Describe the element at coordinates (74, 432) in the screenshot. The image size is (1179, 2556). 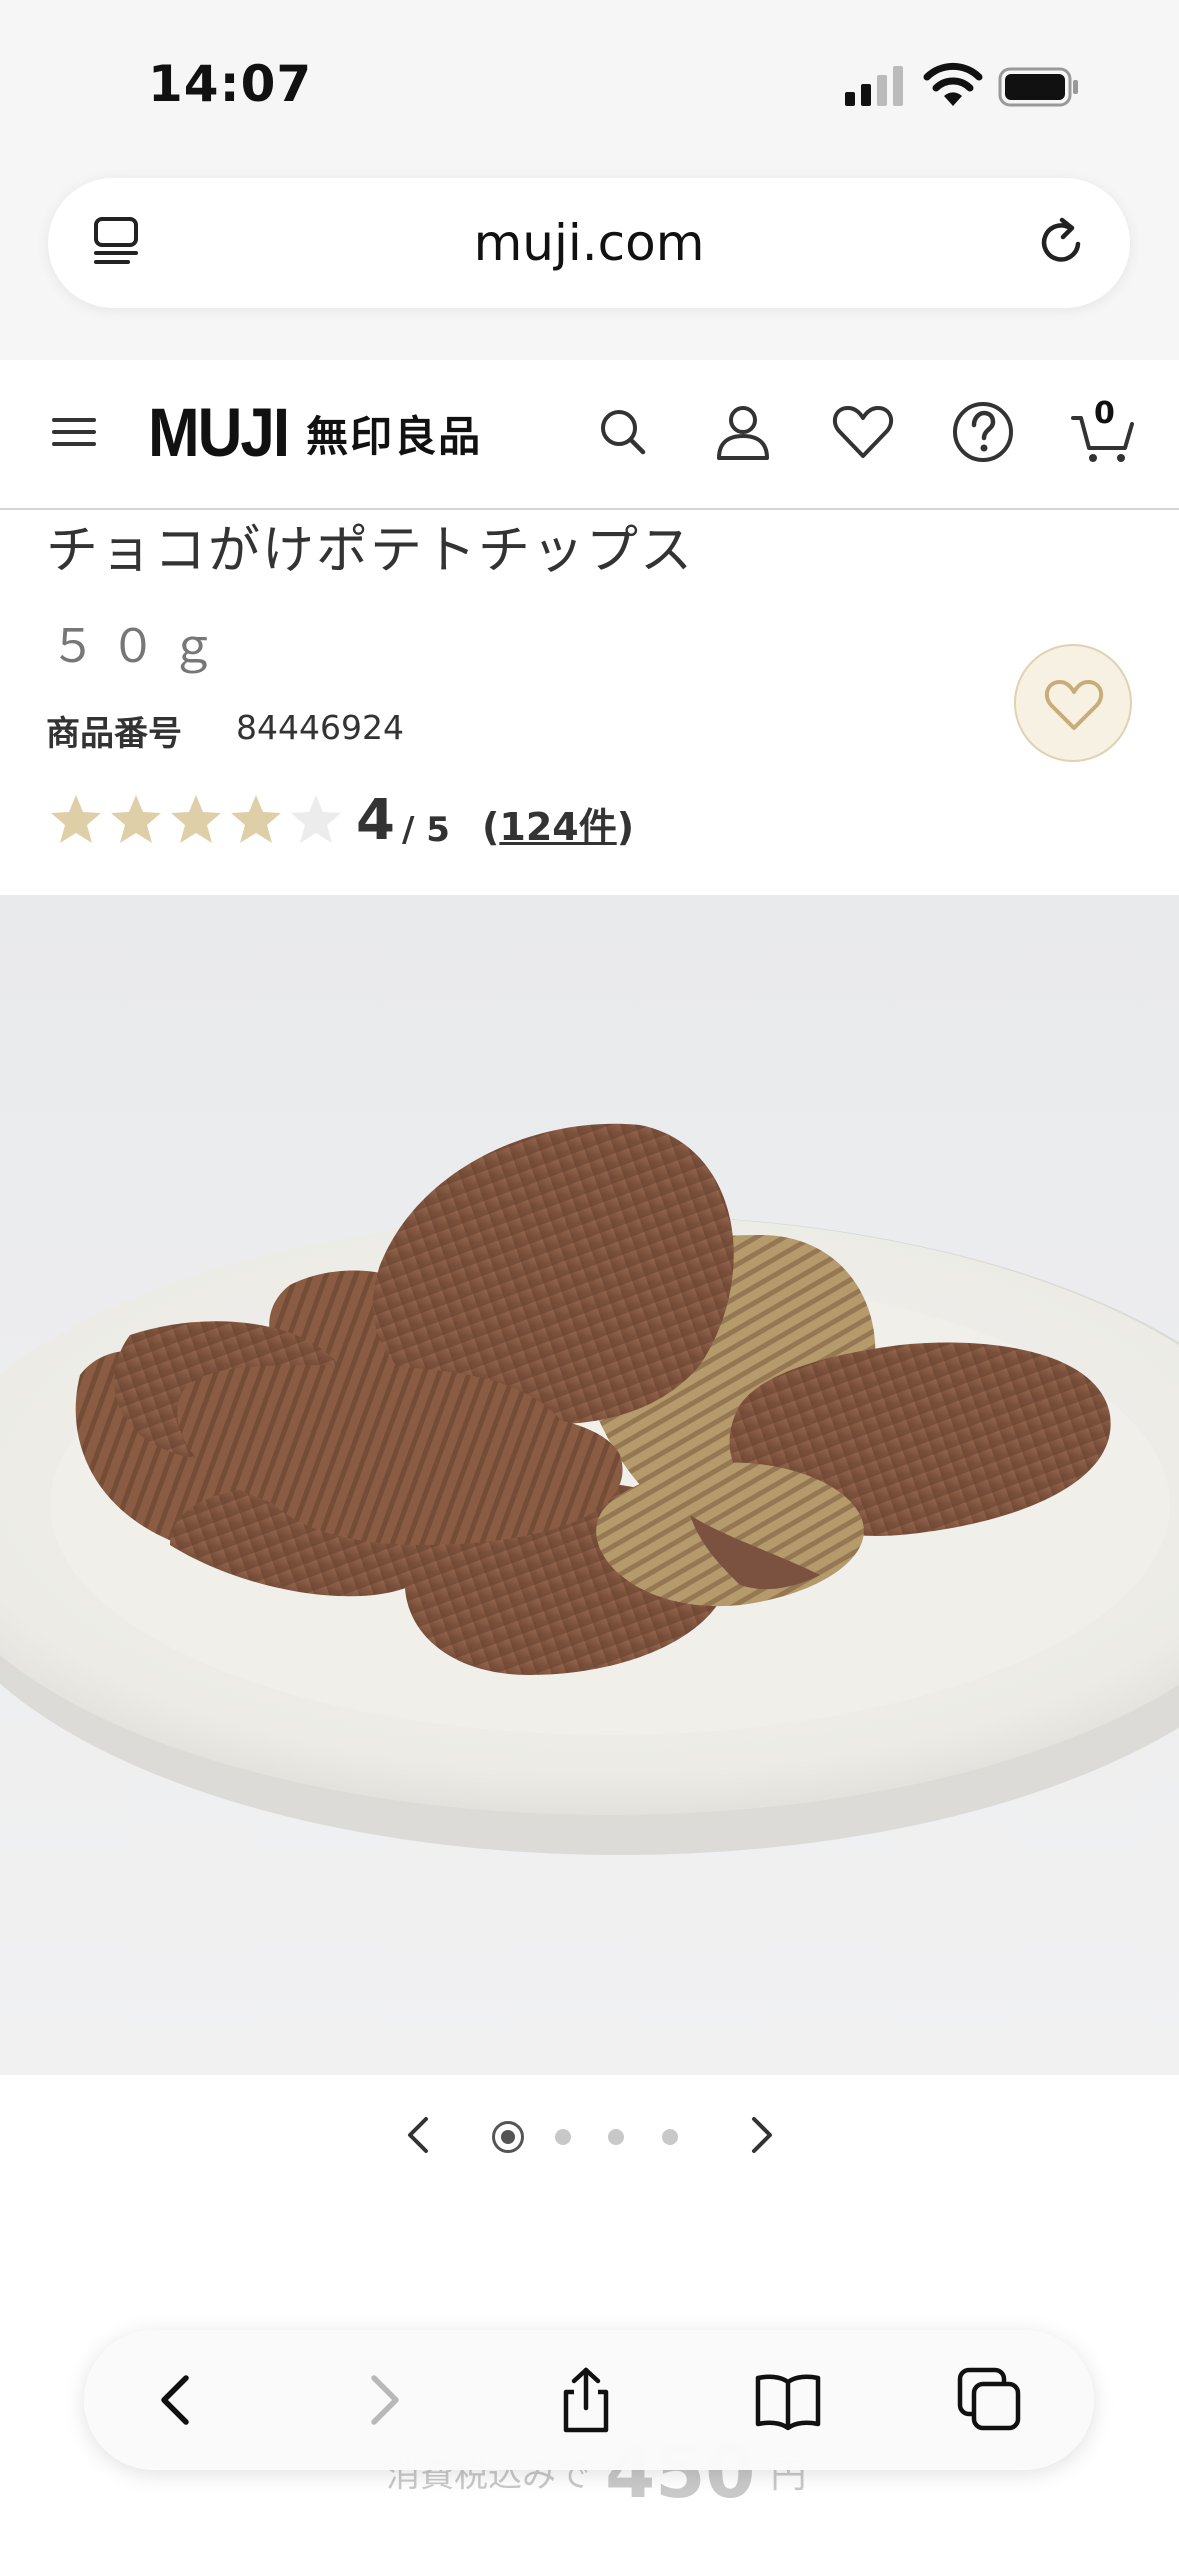
I see `hamburger-menu-icon` at that location.